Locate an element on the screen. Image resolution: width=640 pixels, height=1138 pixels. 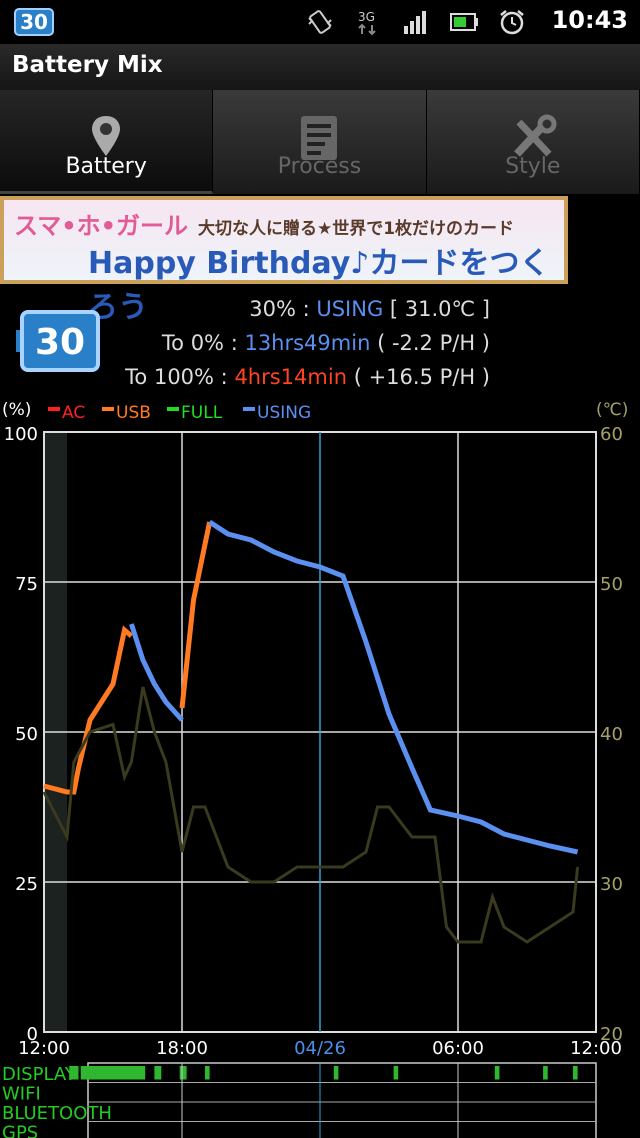
battery-level-badge: 30 is located at coordinates (58, 341).